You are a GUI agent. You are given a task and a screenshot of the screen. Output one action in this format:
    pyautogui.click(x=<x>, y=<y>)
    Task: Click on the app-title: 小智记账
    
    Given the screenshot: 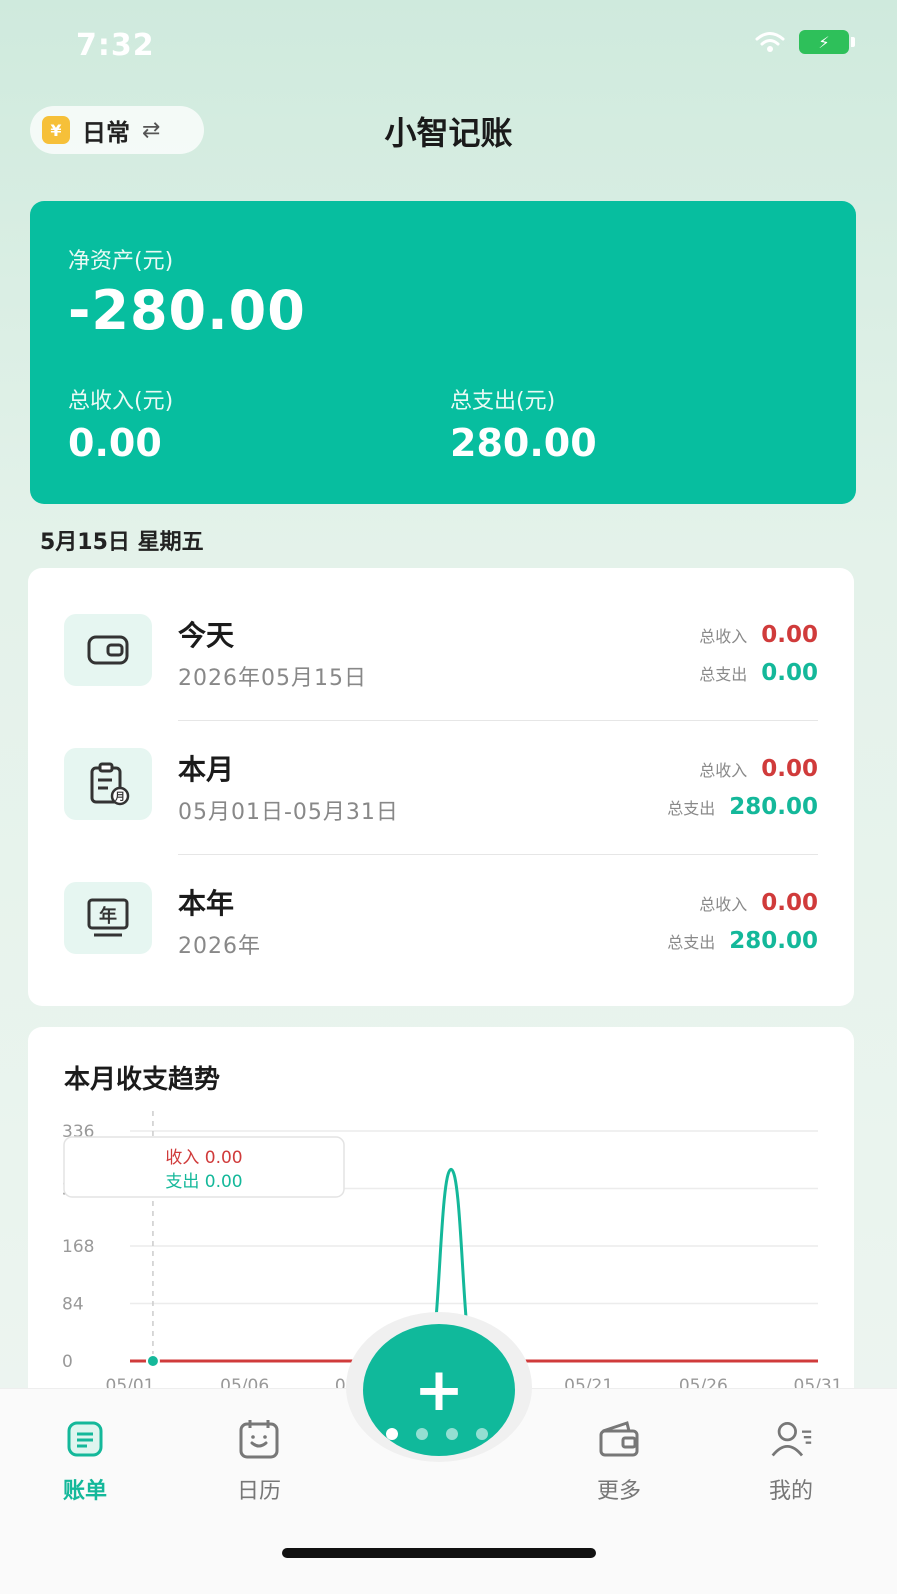 What is the action you would take?
    pyautogui.click(x=448, y=133)
    